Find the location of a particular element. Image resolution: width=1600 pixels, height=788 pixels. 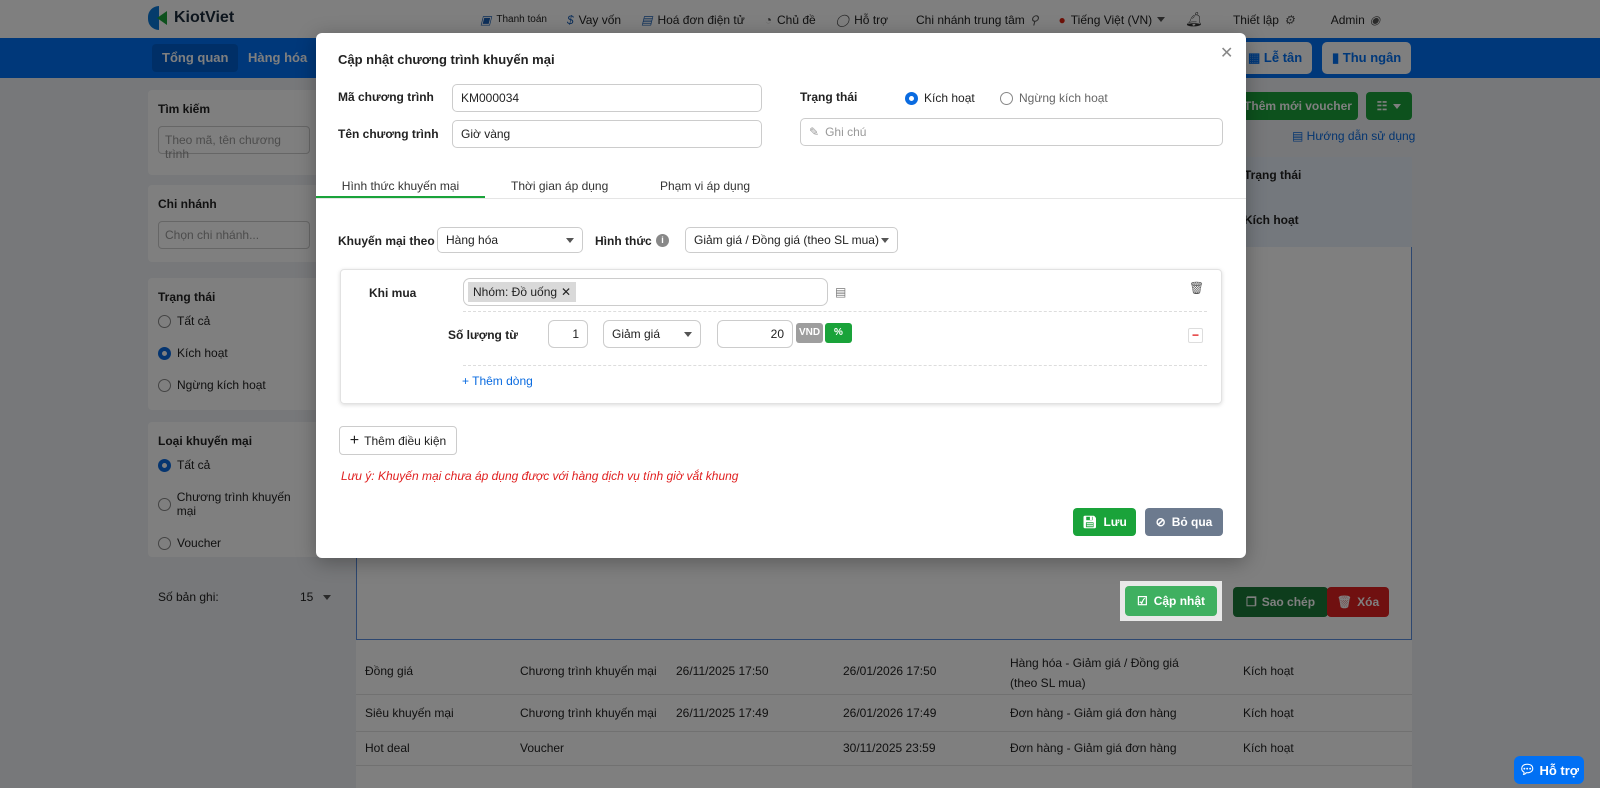

tab-time: Thời gian áp dụng is located at coordinates (559, 186).